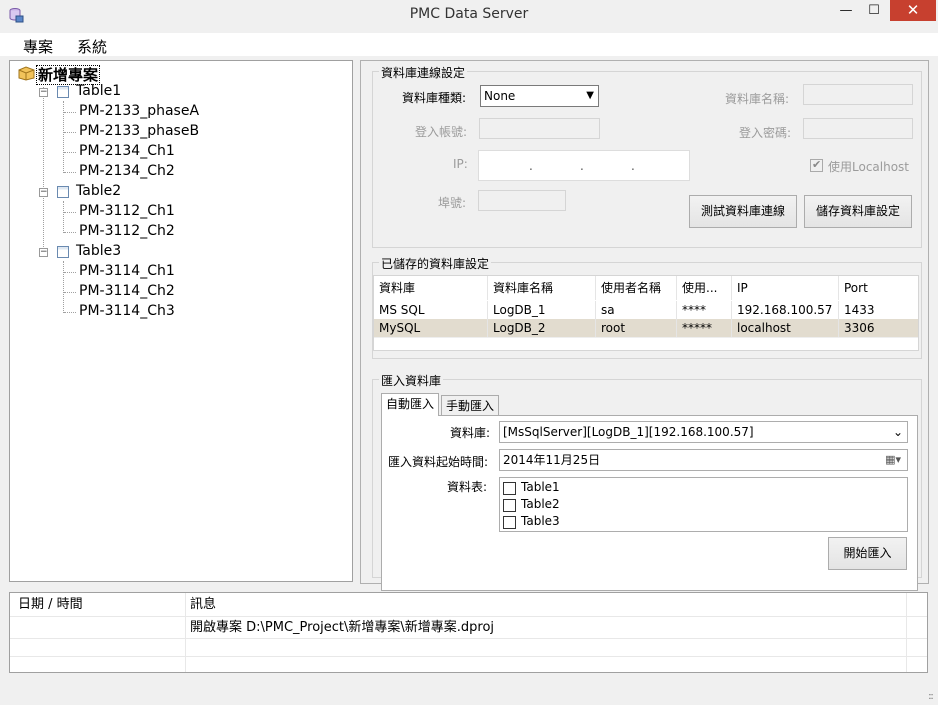 This screenshot has height=705, width=938. I want to click on table-cell: localhost, so click(785, 328).